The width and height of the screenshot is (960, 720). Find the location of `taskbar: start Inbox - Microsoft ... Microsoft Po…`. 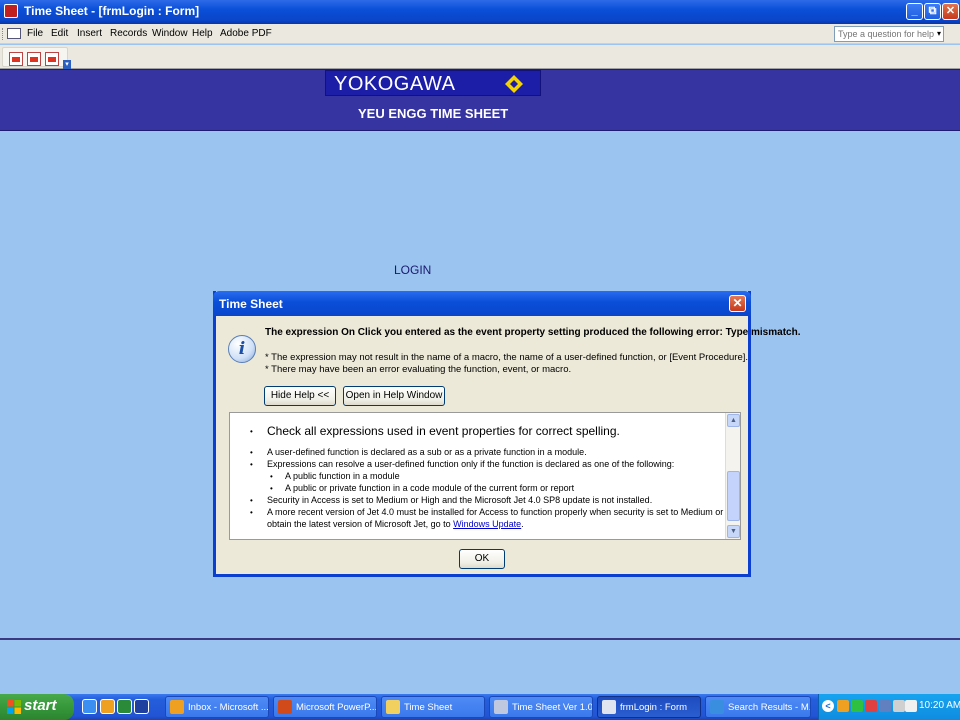

taskbar: start Inbox - Microsoft ... Microsoft Po… is located at coordinates (480, 707).